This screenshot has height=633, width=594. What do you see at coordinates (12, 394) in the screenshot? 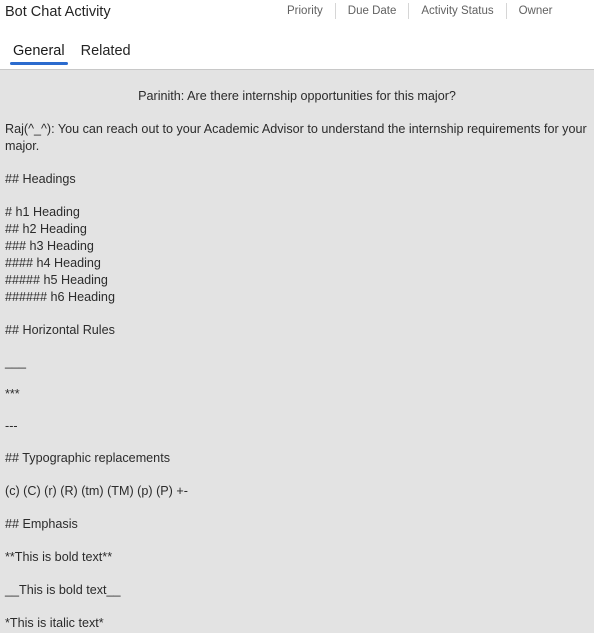
I see `markdown-block-rule-asterisks: ***` at bounding box center [12, 394].